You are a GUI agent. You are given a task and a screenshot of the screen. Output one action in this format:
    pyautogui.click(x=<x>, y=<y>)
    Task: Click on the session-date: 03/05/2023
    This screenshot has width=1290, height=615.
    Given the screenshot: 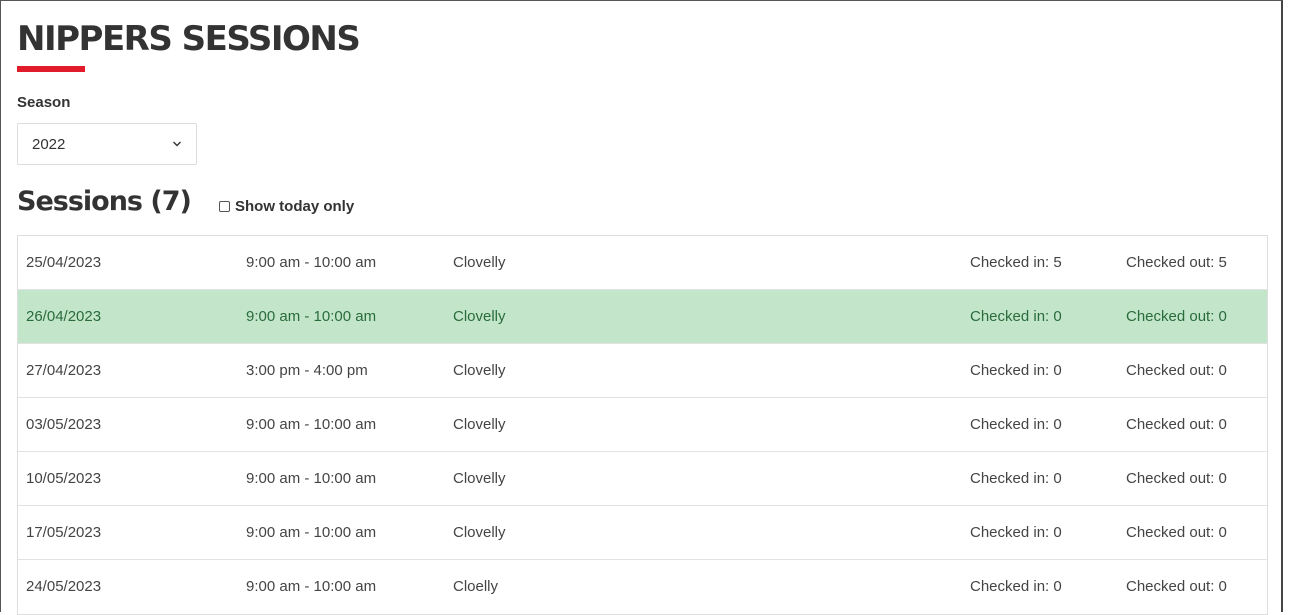 What is the action you would take?
    pyautogui.click(x=64, y=424)
    